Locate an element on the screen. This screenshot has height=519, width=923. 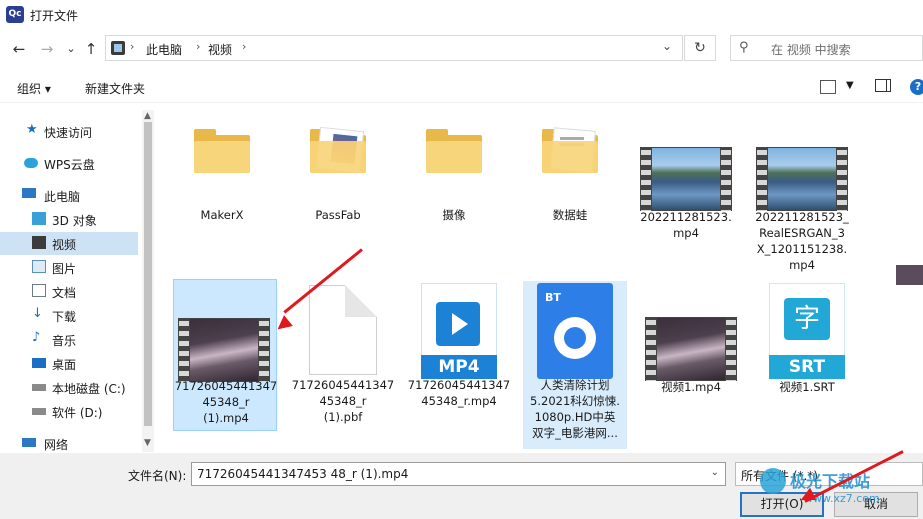
picture-icon is located at coordinates (39, 266).